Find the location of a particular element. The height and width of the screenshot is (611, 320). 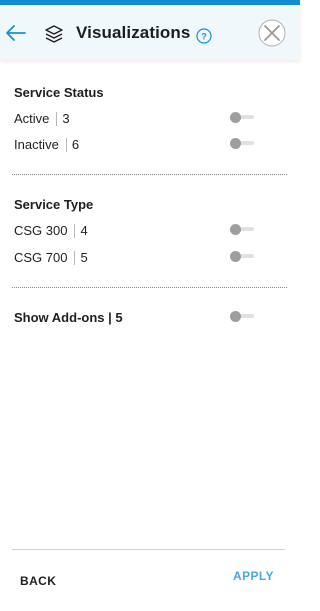

question-circle-icon: ? is located at coordinates (204, 36).